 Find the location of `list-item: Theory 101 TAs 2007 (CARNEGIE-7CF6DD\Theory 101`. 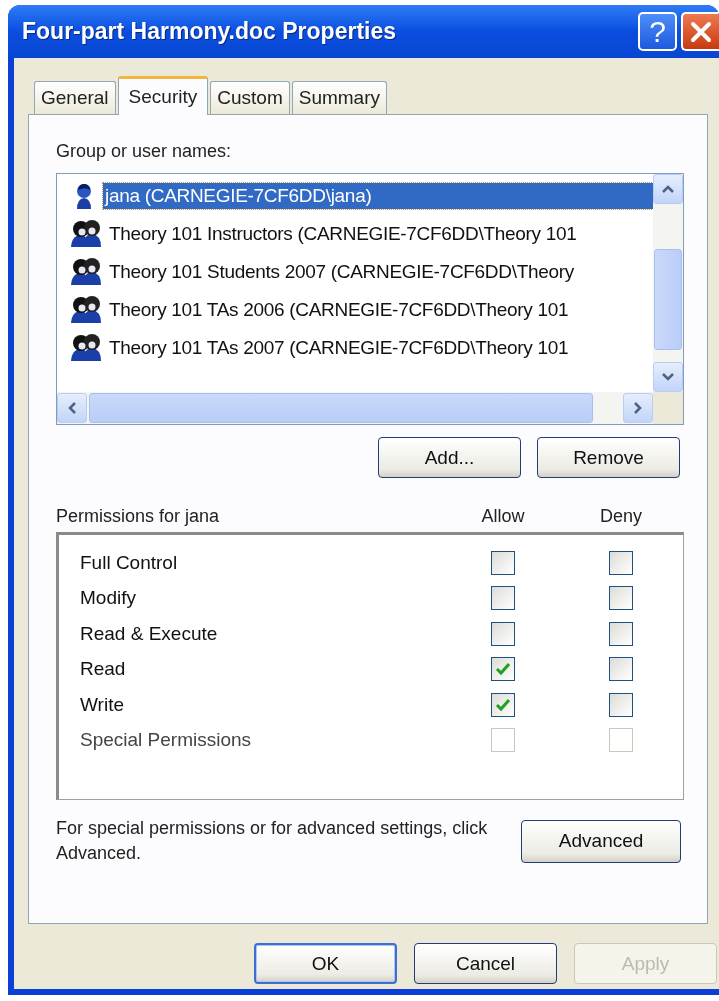

list-item: Theory 101 TAs 2007 (CARNEGIE-7CF6DD\Theory 101 is located at coordinates (339, 348).